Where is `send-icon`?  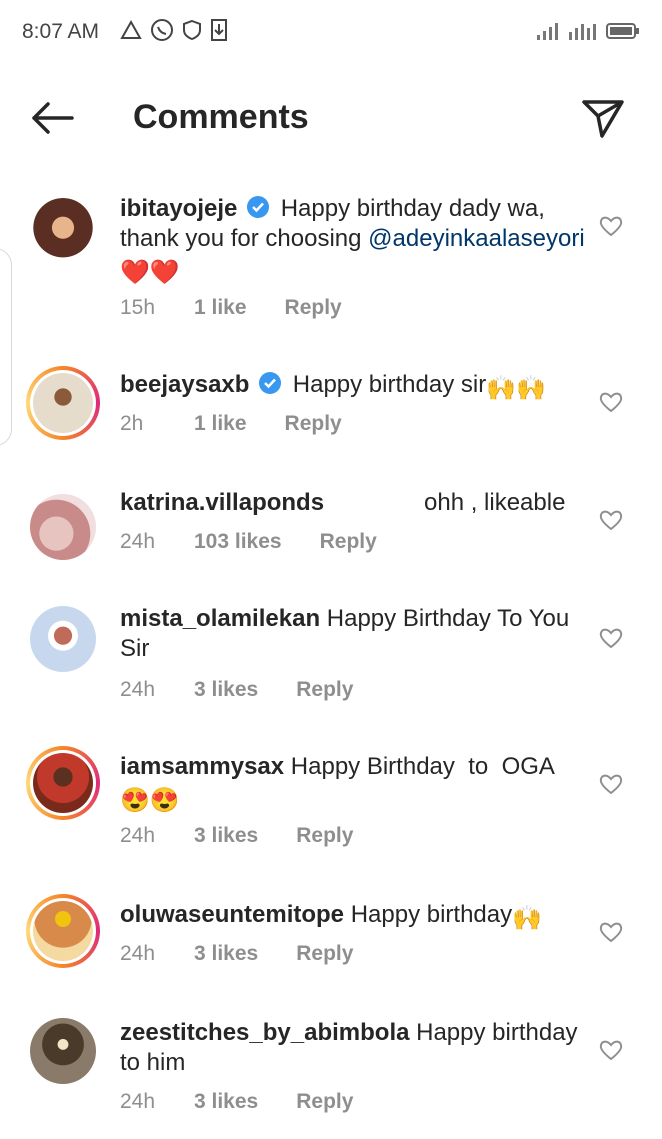 send-icon is located at coordinates (603, 118).